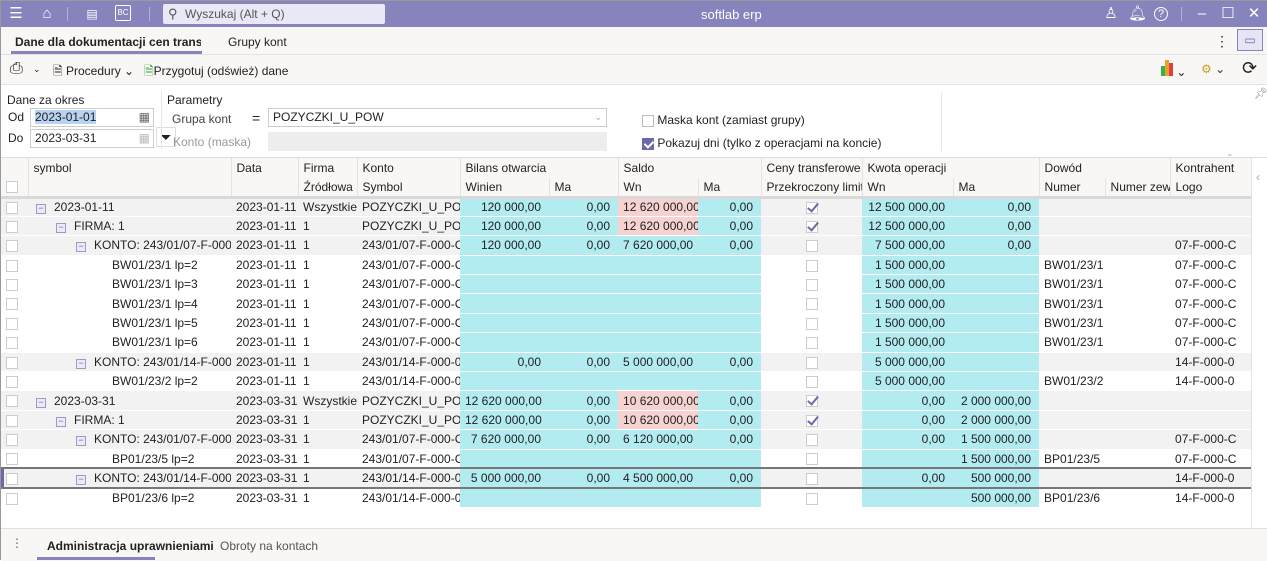 The width and height of the screenshot is (1267, 561). What do you see at coordinates (269, 546) in the screenshot?
I see `tab-account-turnover: Obroty na kontach` at bounding box center [269, 546].